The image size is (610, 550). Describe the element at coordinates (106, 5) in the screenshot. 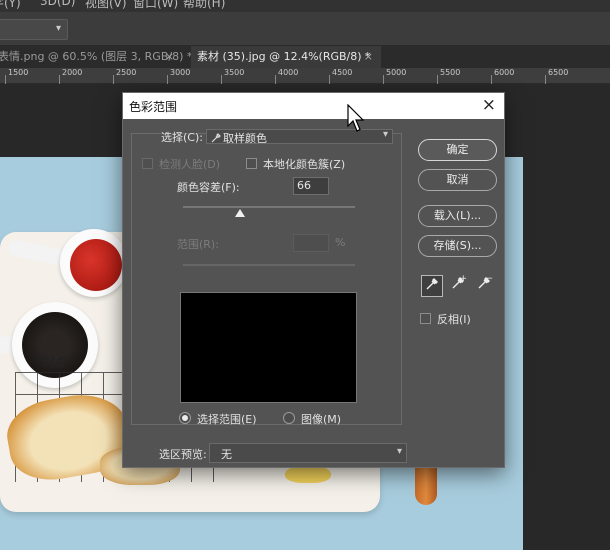

I see `menu-item-view: 视图(V)` at that location.